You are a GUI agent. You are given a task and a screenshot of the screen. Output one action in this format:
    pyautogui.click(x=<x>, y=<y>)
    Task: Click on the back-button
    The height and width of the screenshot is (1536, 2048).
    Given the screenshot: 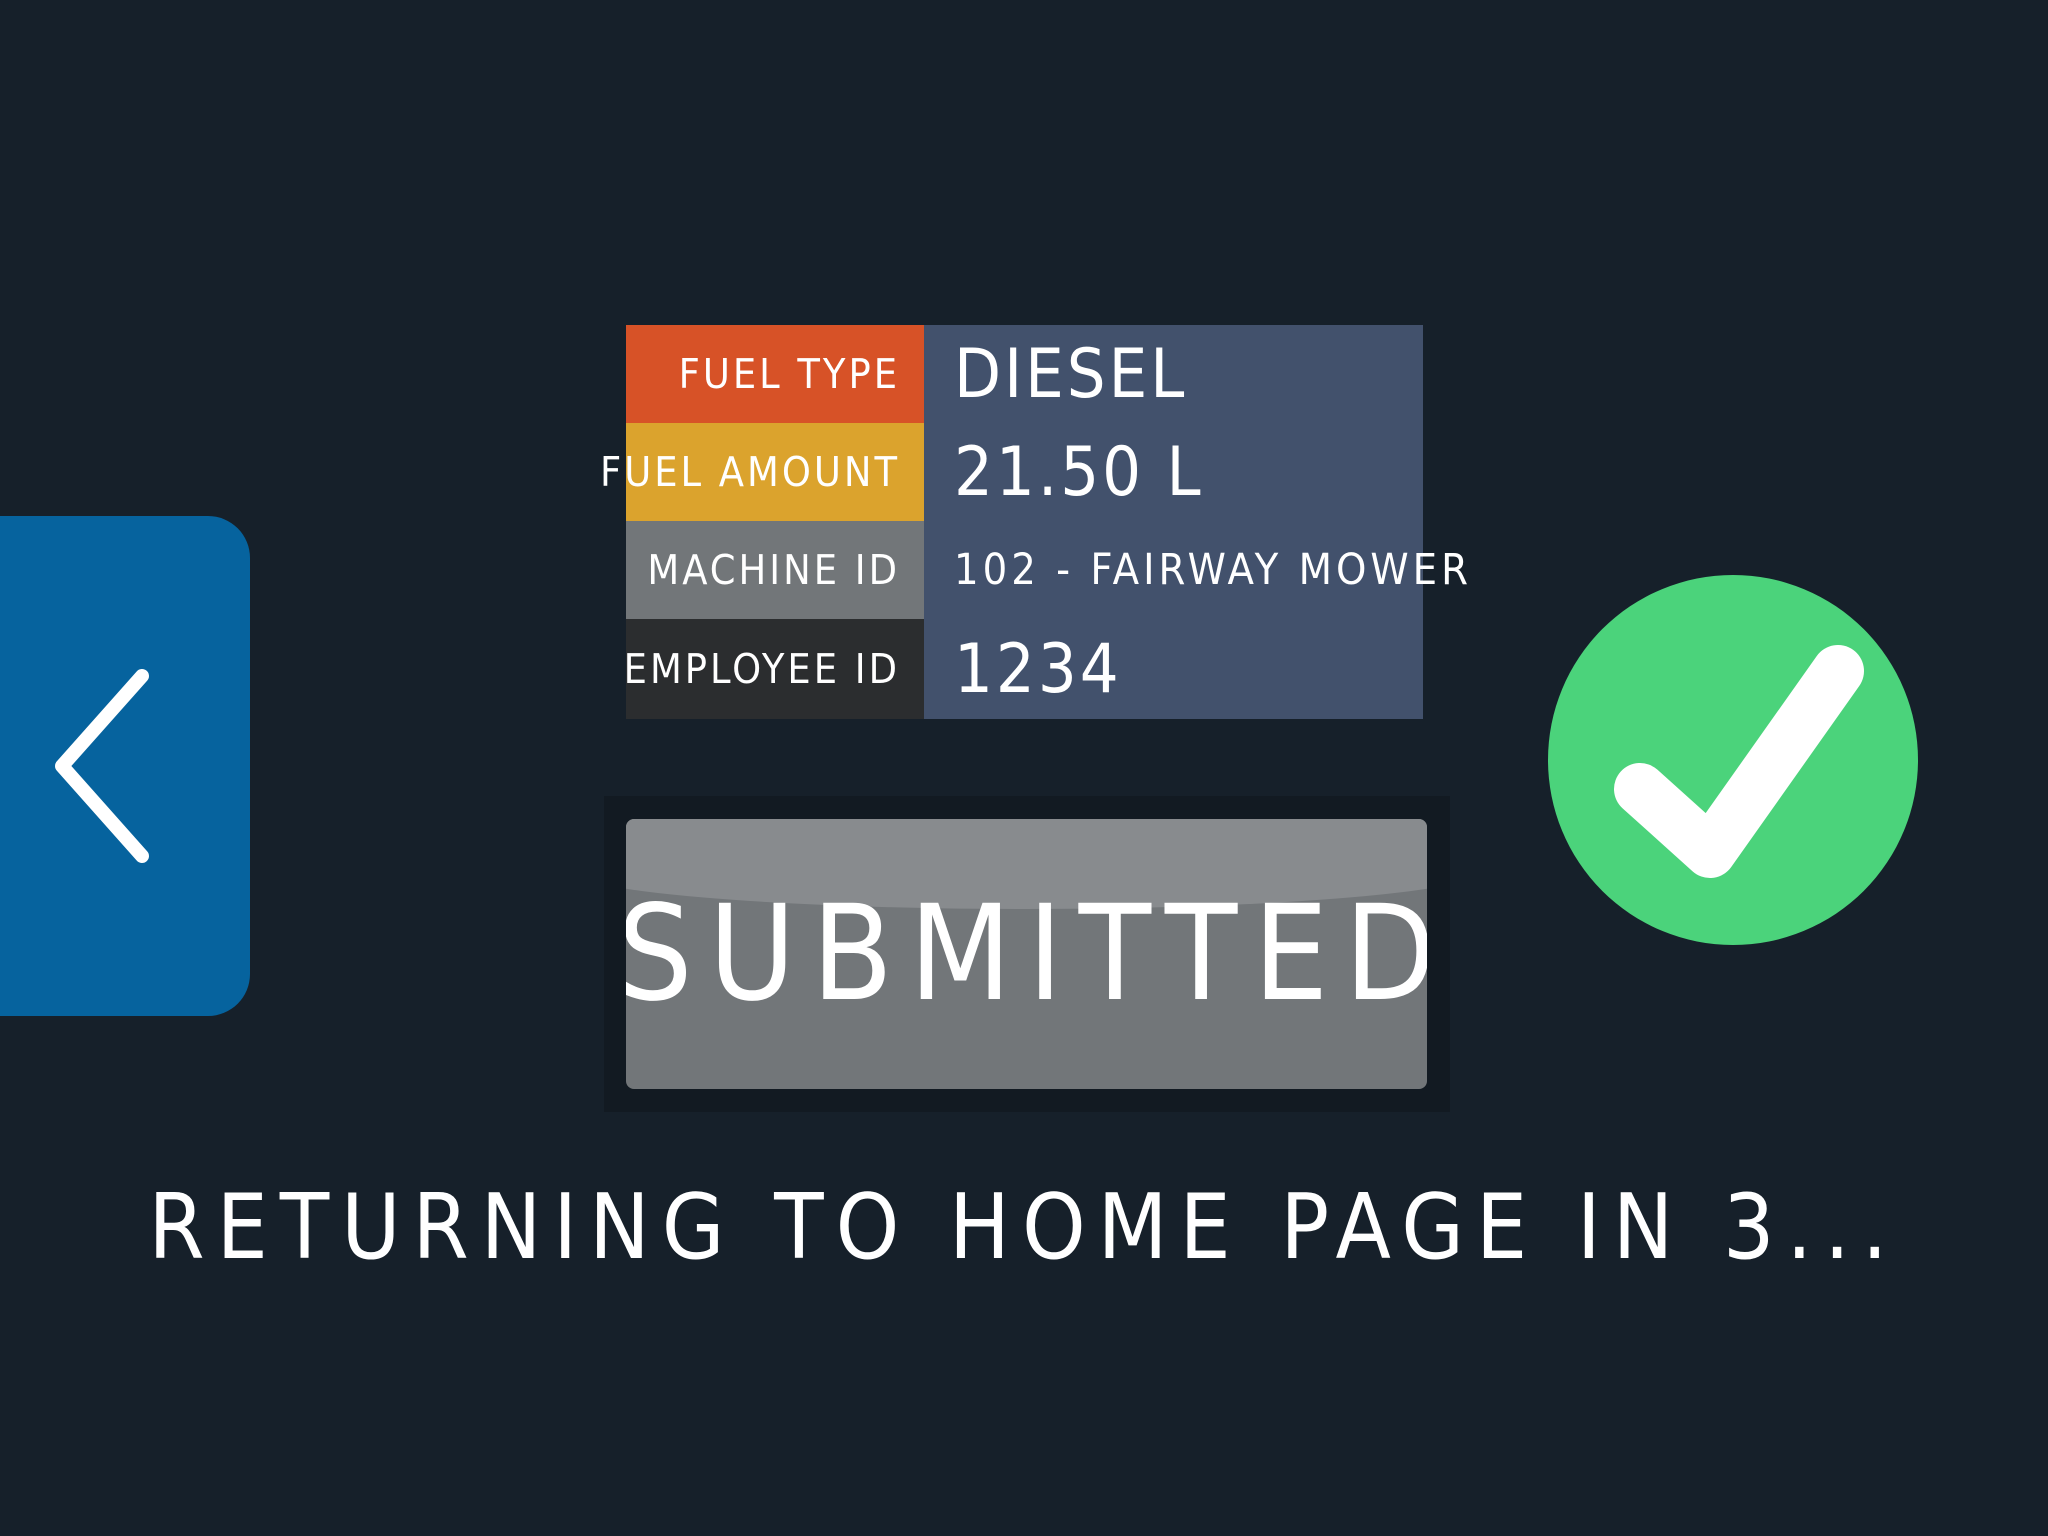 What is the action you would take?
    pyautogui.click(x=125, y=766)
    